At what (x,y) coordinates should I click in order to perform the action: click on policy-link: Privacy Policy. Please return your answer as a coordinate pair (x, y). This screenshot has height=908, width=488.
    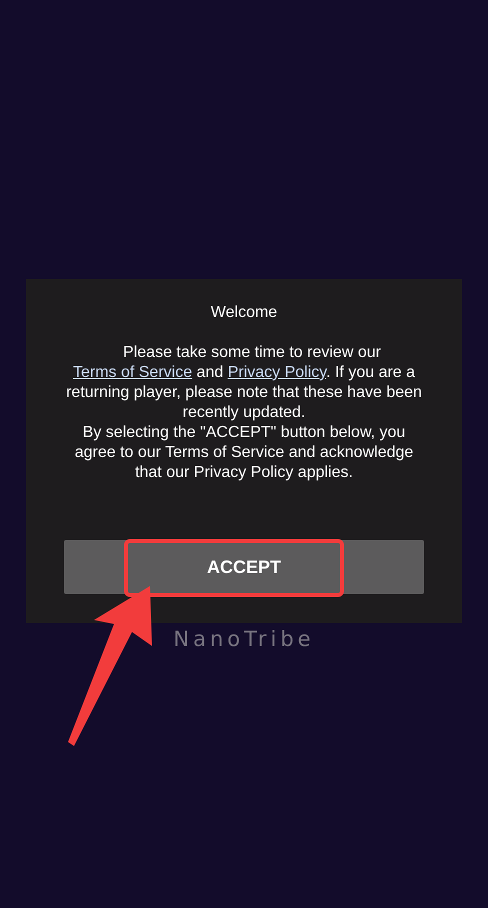
    Looking at the image, I should click on (277, 372).